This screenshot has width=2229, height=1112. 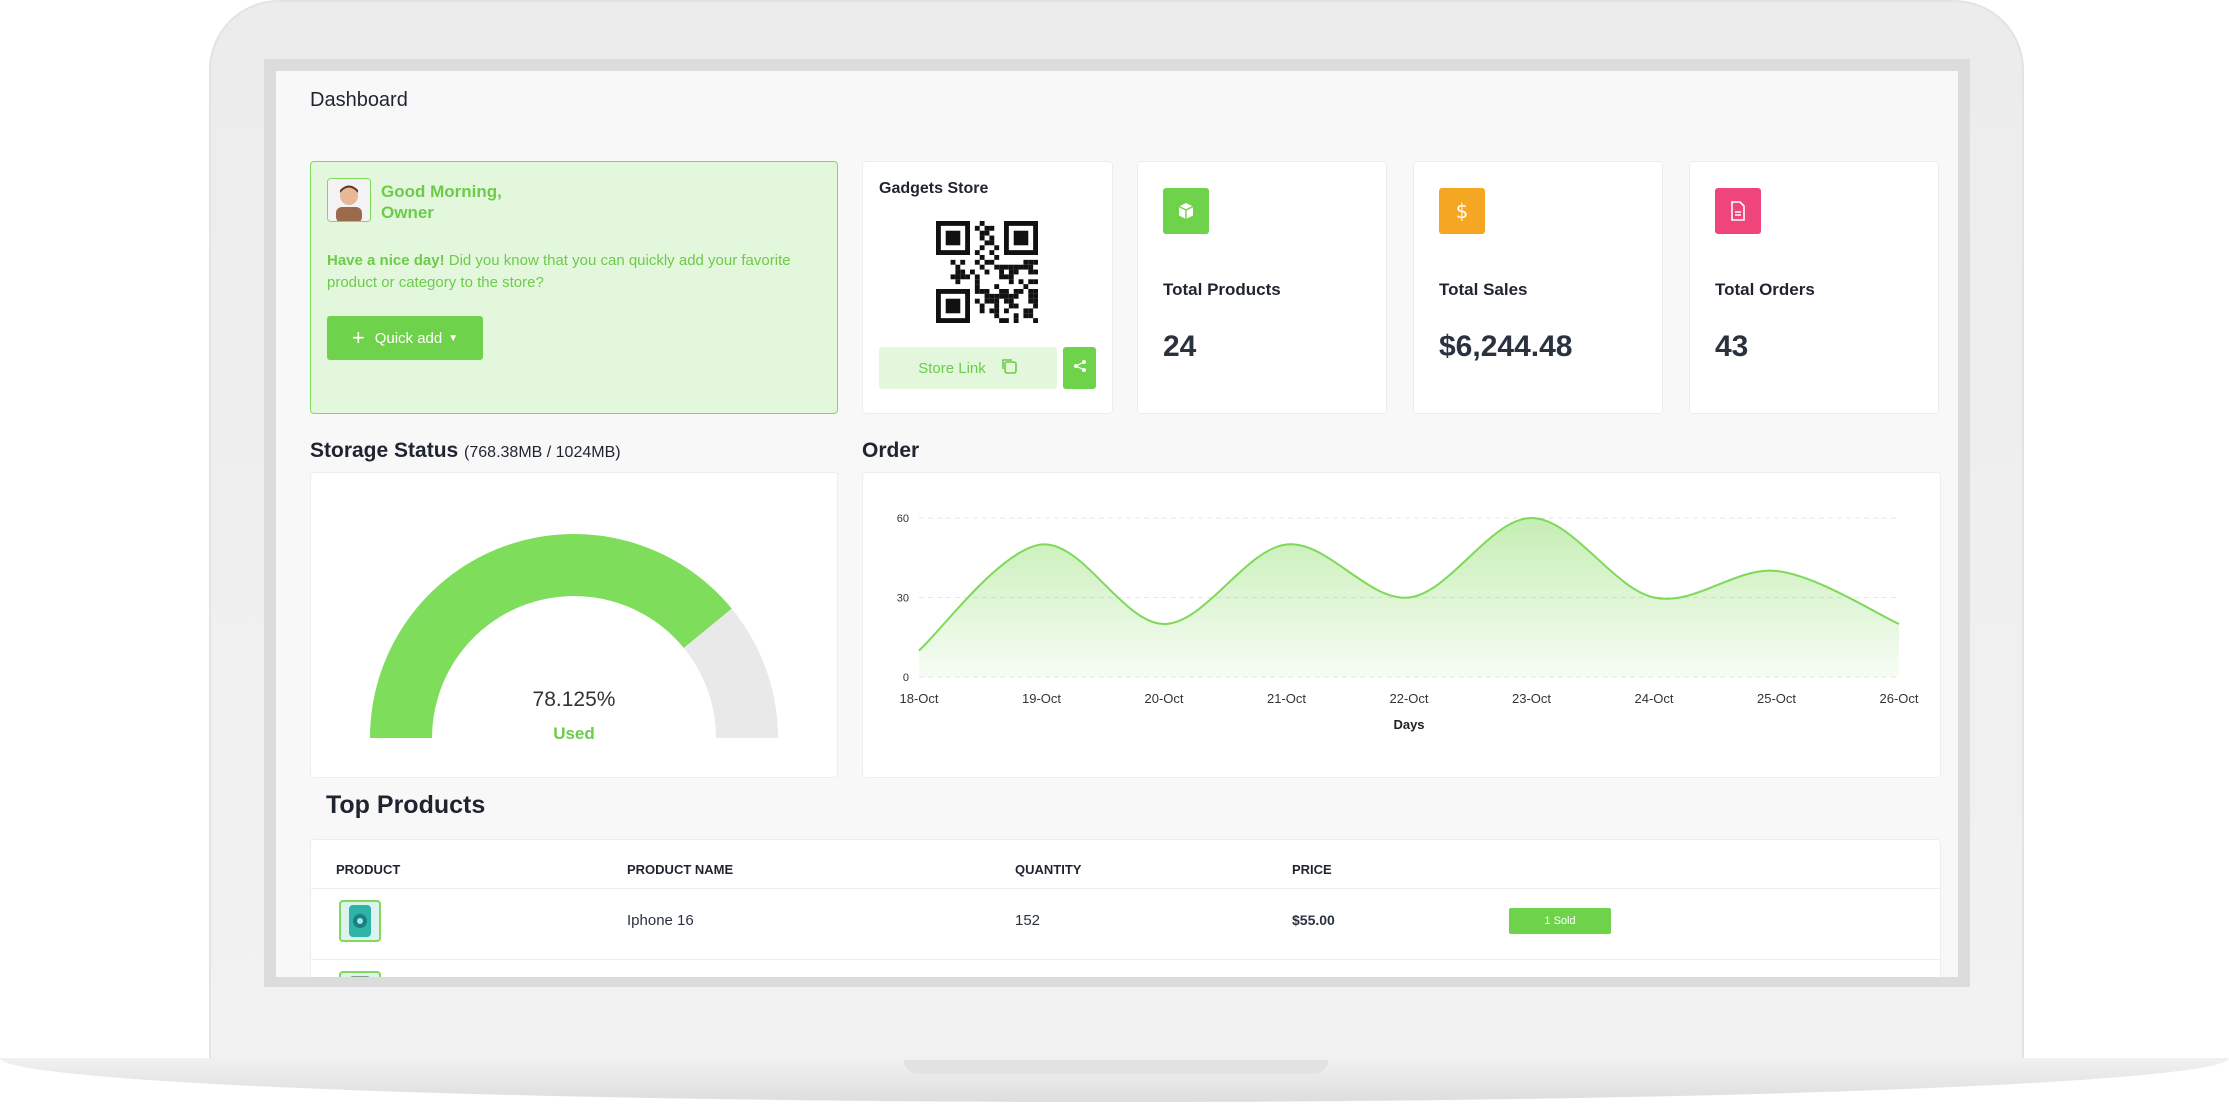 I want to click on x-tick-label: 19-Oct, so click(x=1041, y=698).